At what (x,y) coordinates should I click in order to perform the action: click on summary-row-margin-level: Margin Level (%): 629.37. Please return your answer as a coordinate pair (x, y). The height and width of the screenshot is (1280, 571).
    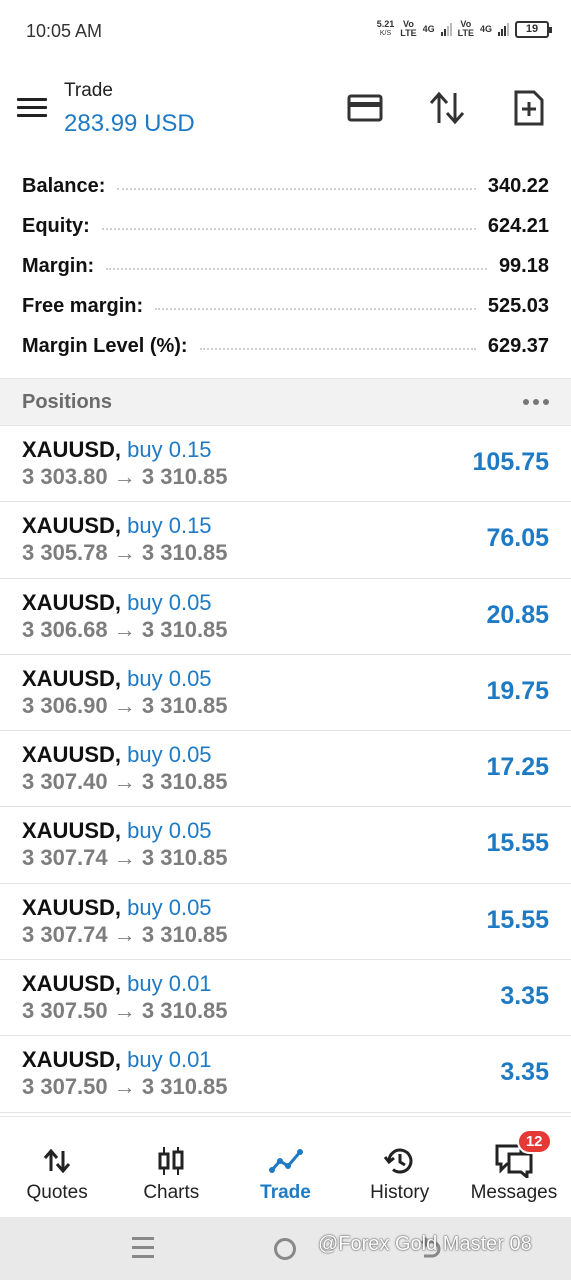
    Looking at the image, I should click on (285, 346).